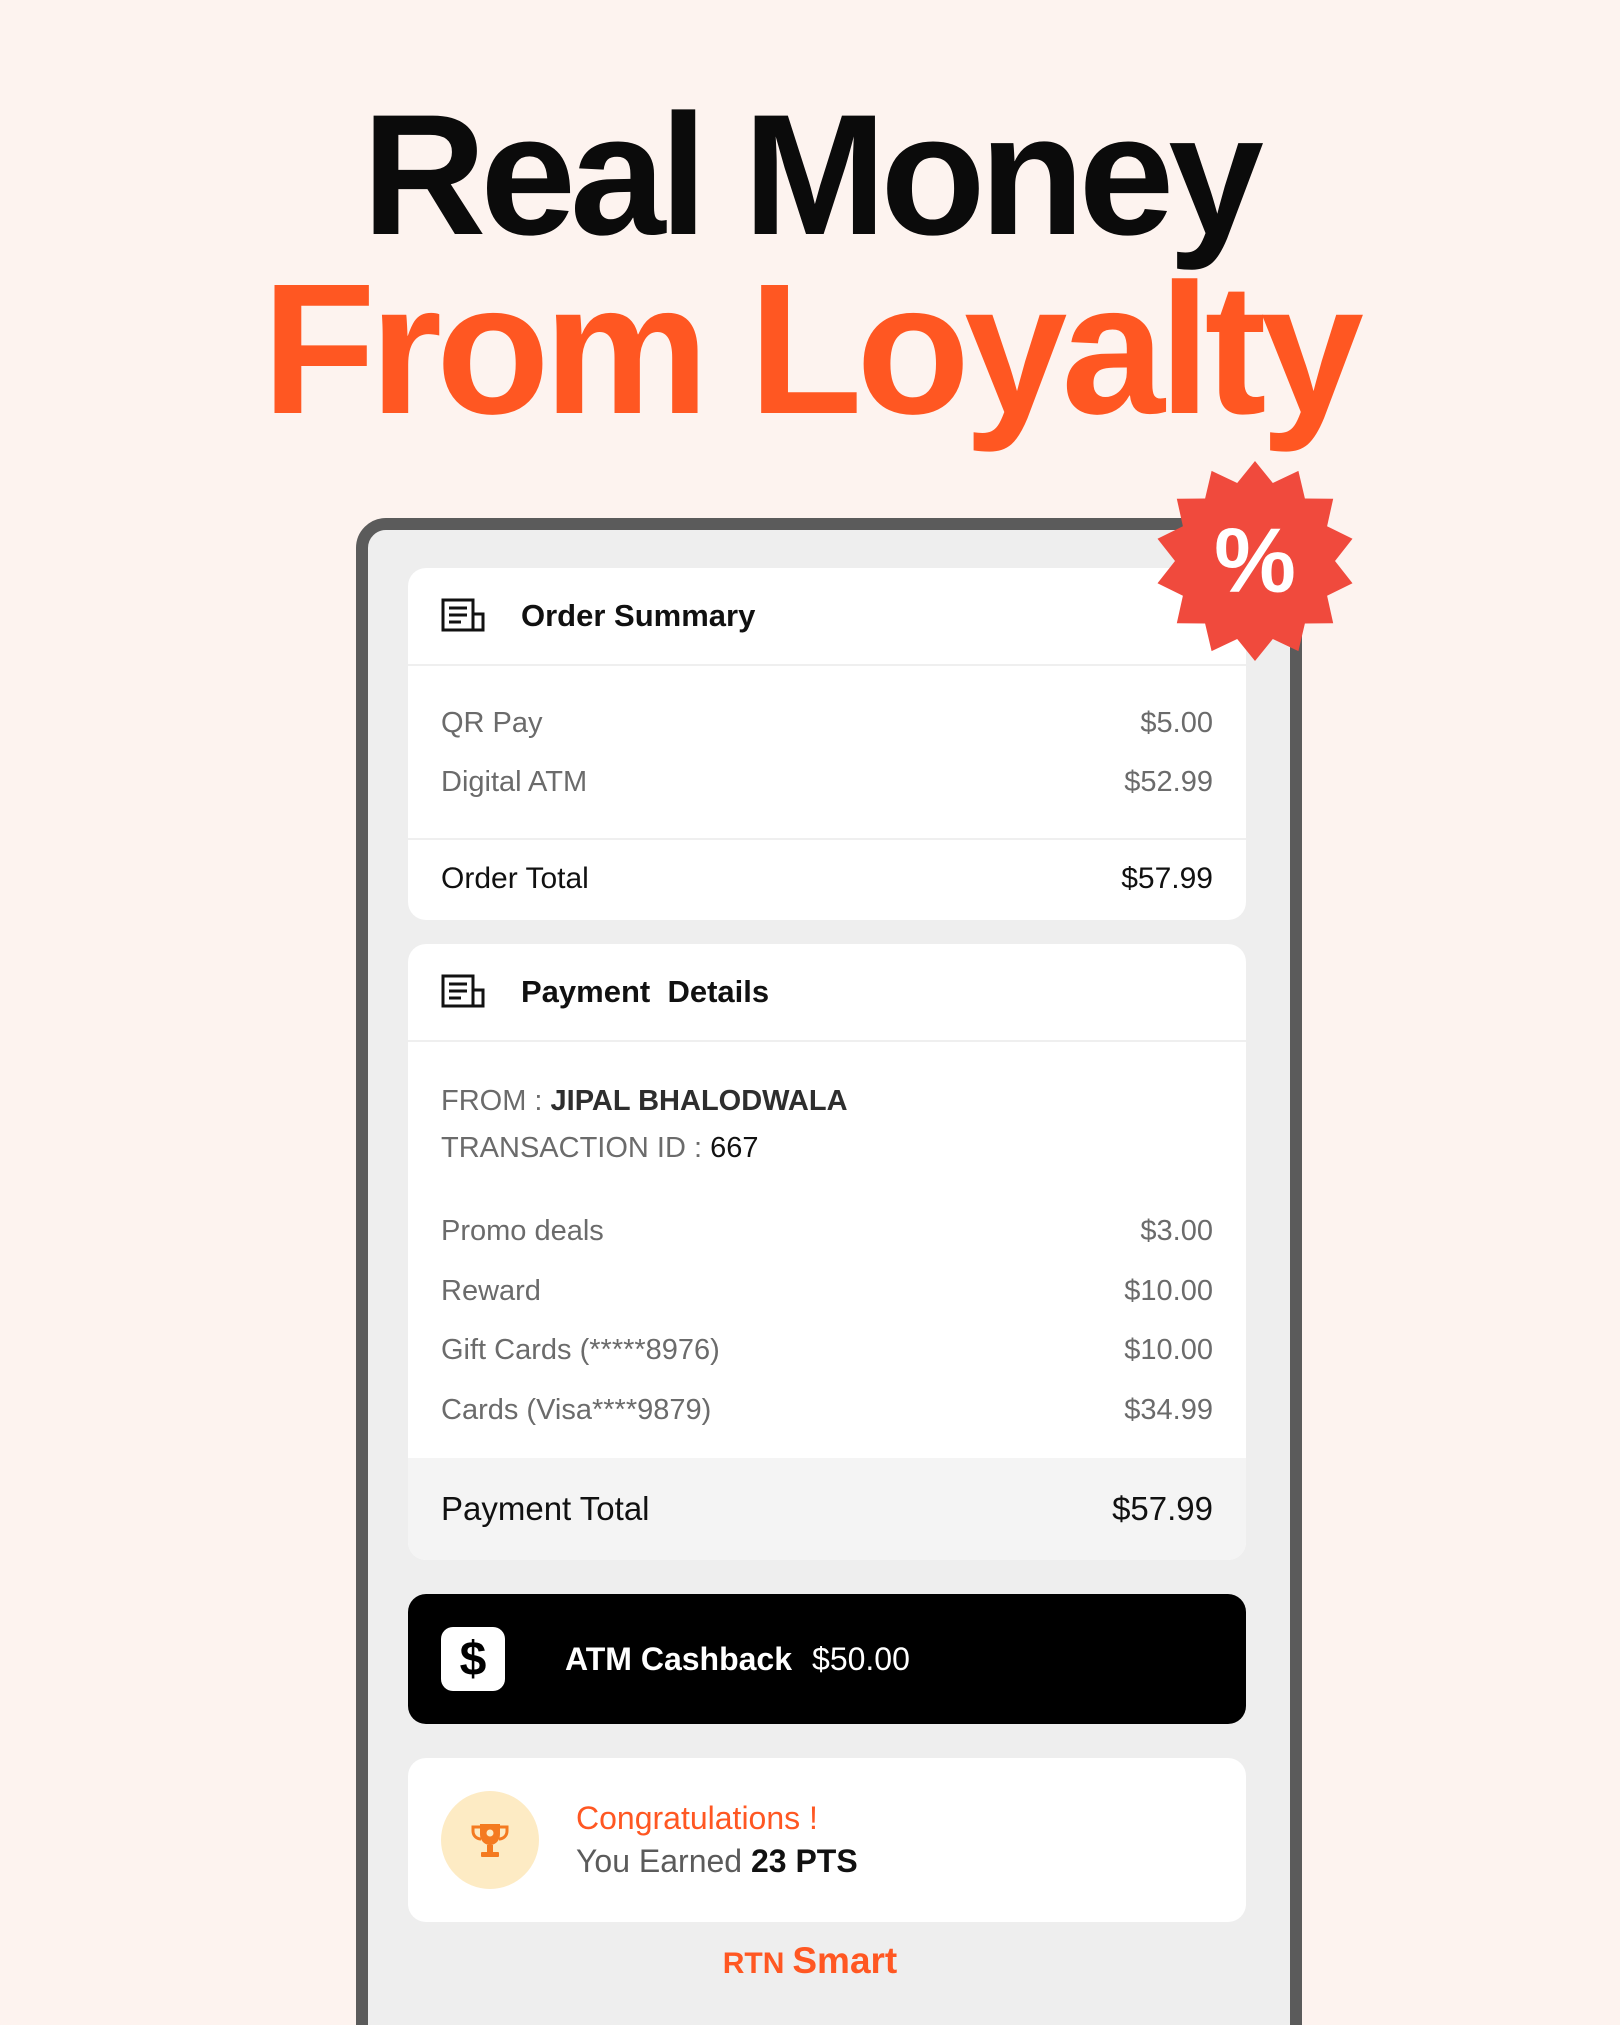 The image size is (1620, 2025). I want to click on earned-prefix: You Earned, so click(663, 1861).